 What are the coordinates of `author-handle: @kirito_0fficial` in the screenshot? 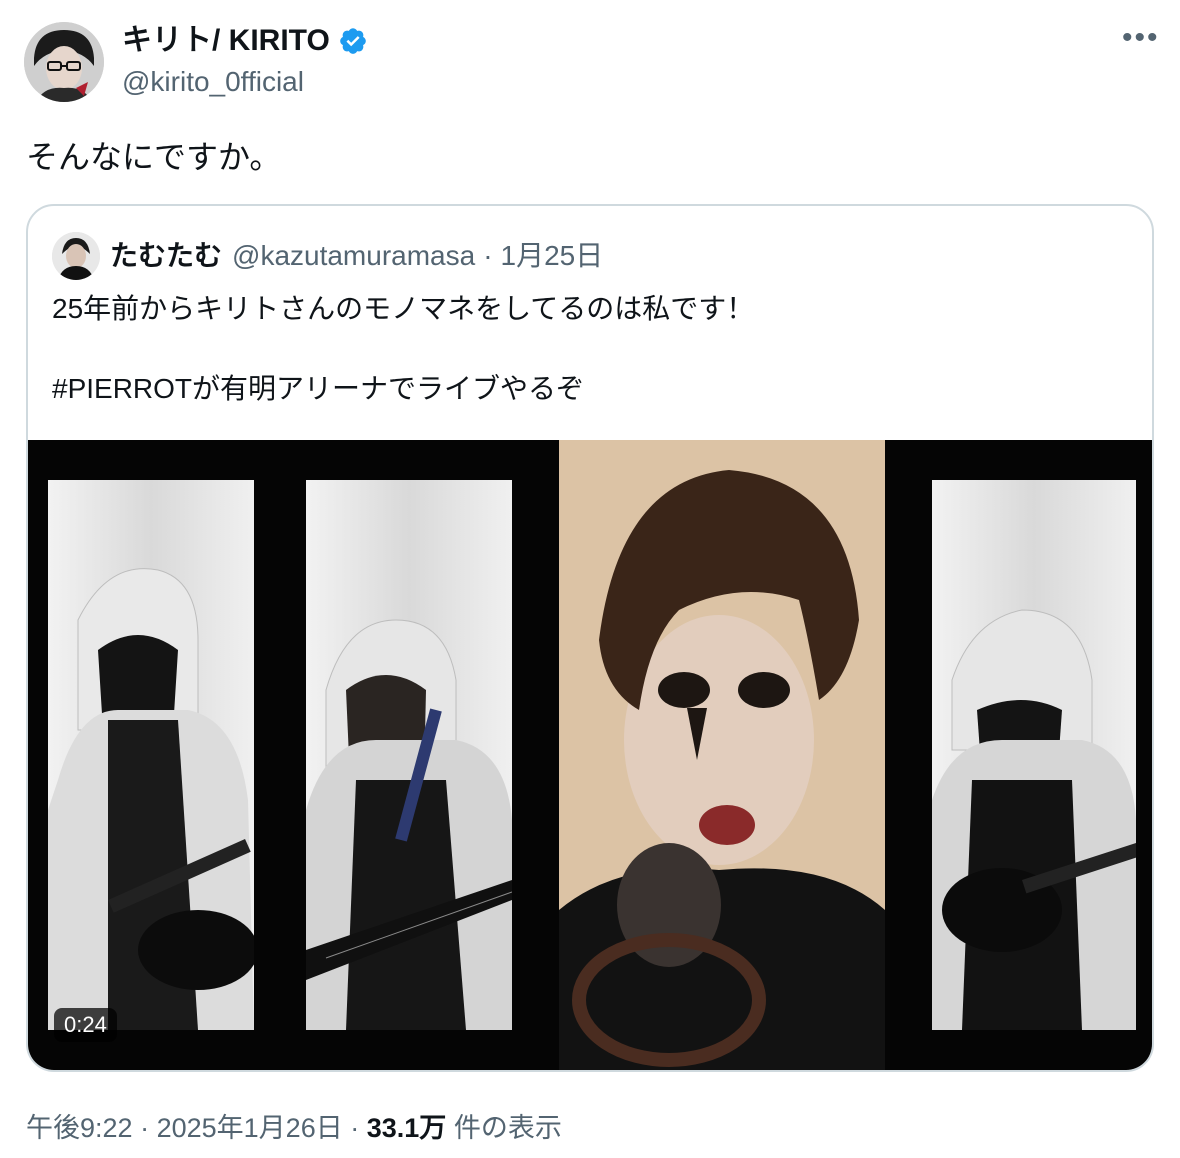 It's located at (213, 82).